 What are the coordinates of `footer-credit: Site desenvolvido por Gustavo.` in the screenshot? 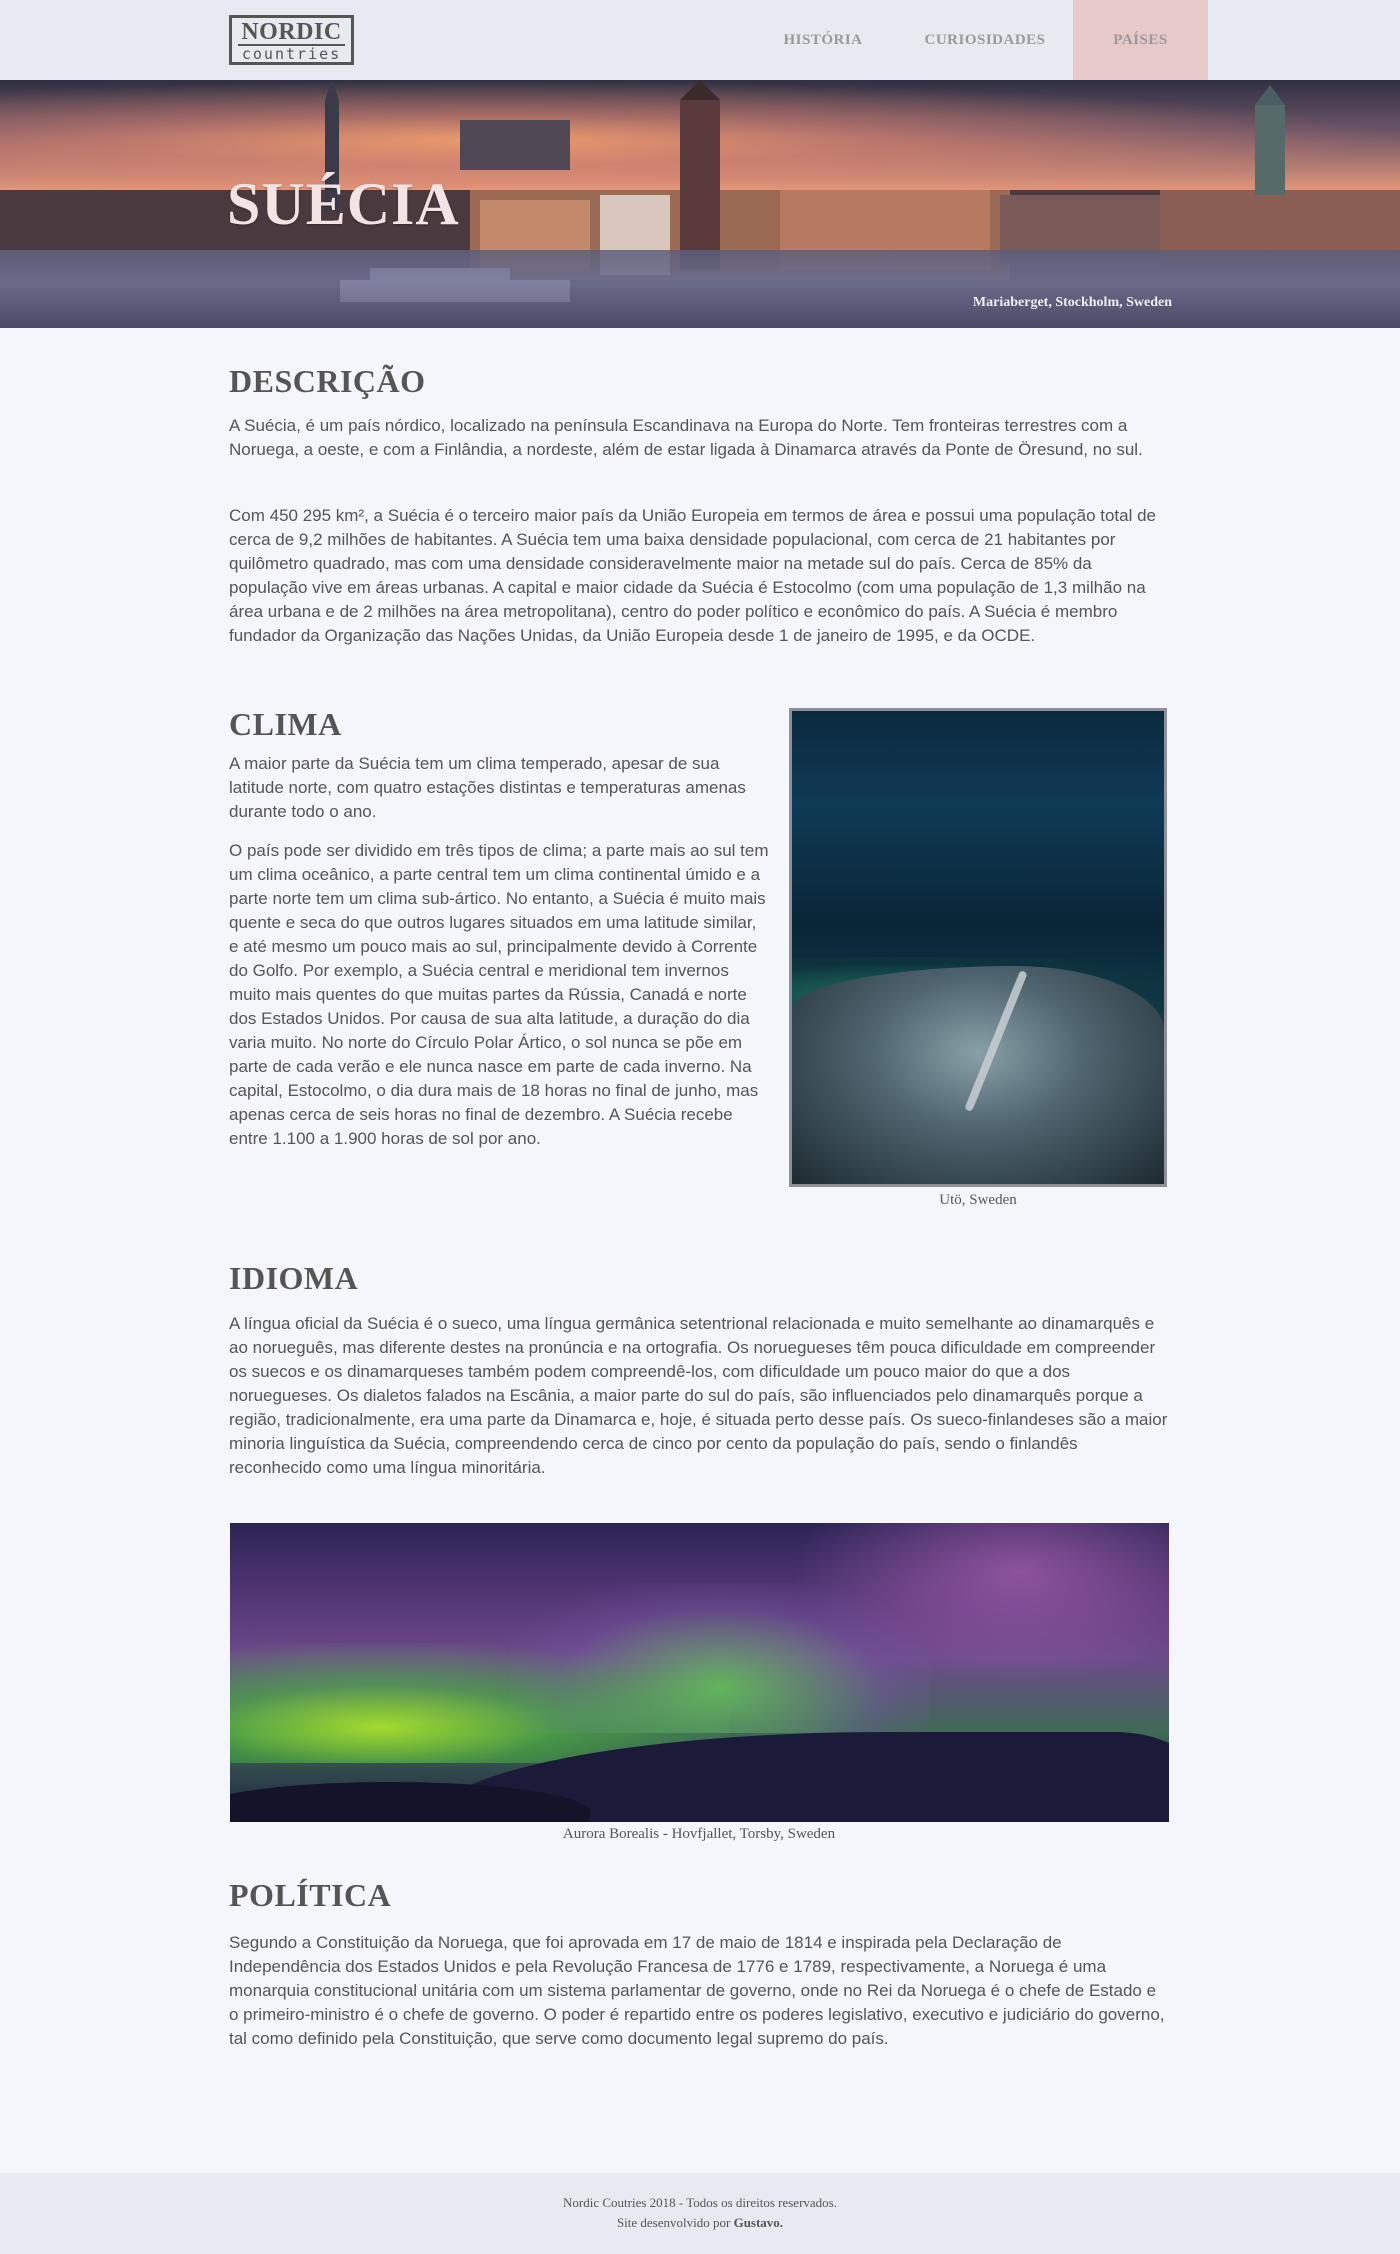 It's located at (700, 2223).